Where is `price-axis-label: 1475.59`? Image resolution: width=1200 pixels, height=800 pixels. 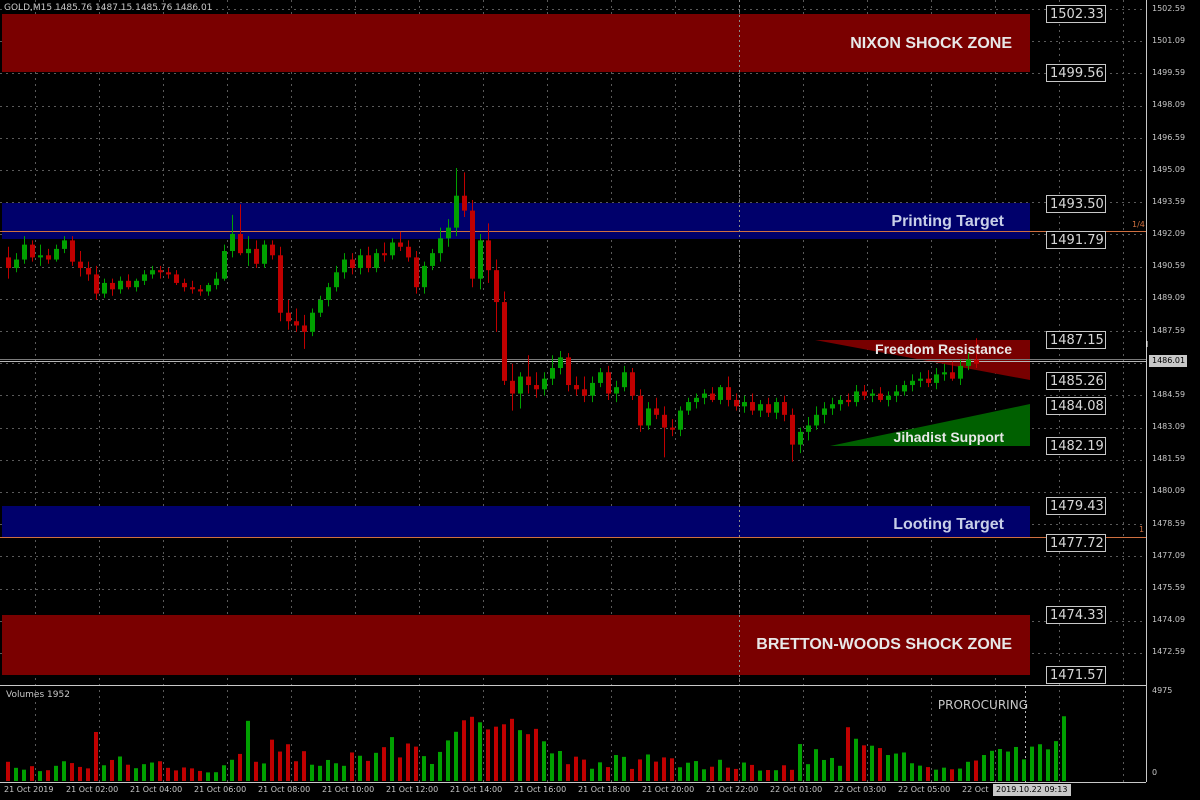
price-axis-label: 1475.59 is located at coordinates (1169, 587).